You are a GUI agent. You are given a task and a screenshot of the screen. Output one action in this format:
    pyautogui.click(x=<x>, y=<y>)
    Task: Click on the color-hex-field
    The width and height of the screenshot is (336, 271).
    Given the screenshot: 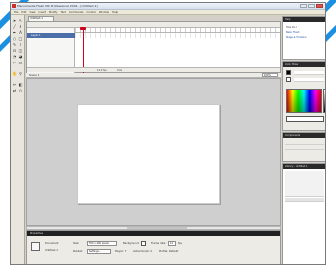 What is the action you would take?
    pyautogui.click(x=309, y=73)
    